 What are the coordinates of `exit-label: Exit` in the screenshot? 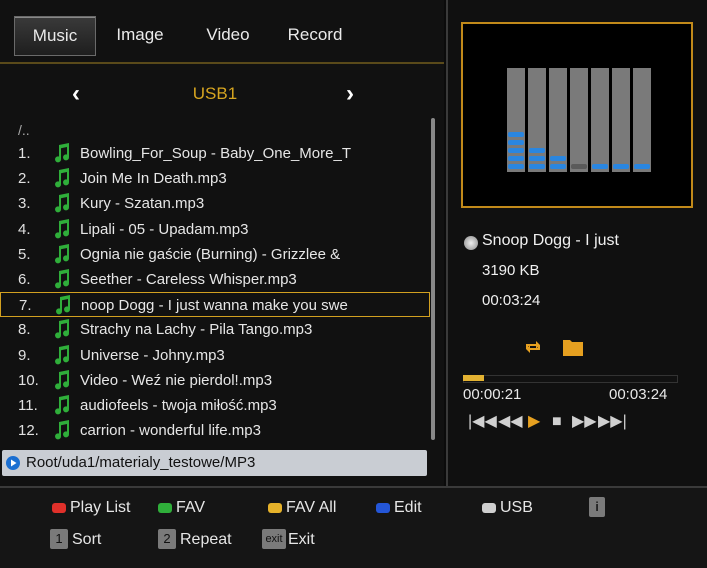 It's located at (301, 539).